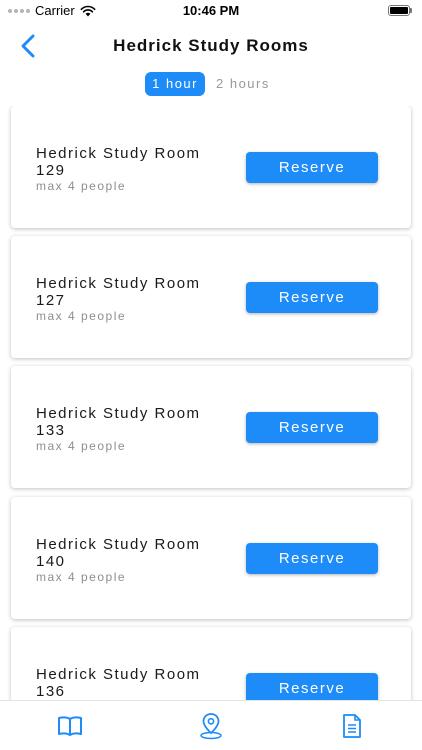 Image resolution: width=422 pixels, height=750 pixels. I want to click on map-pin-icon, so click(211, 725).